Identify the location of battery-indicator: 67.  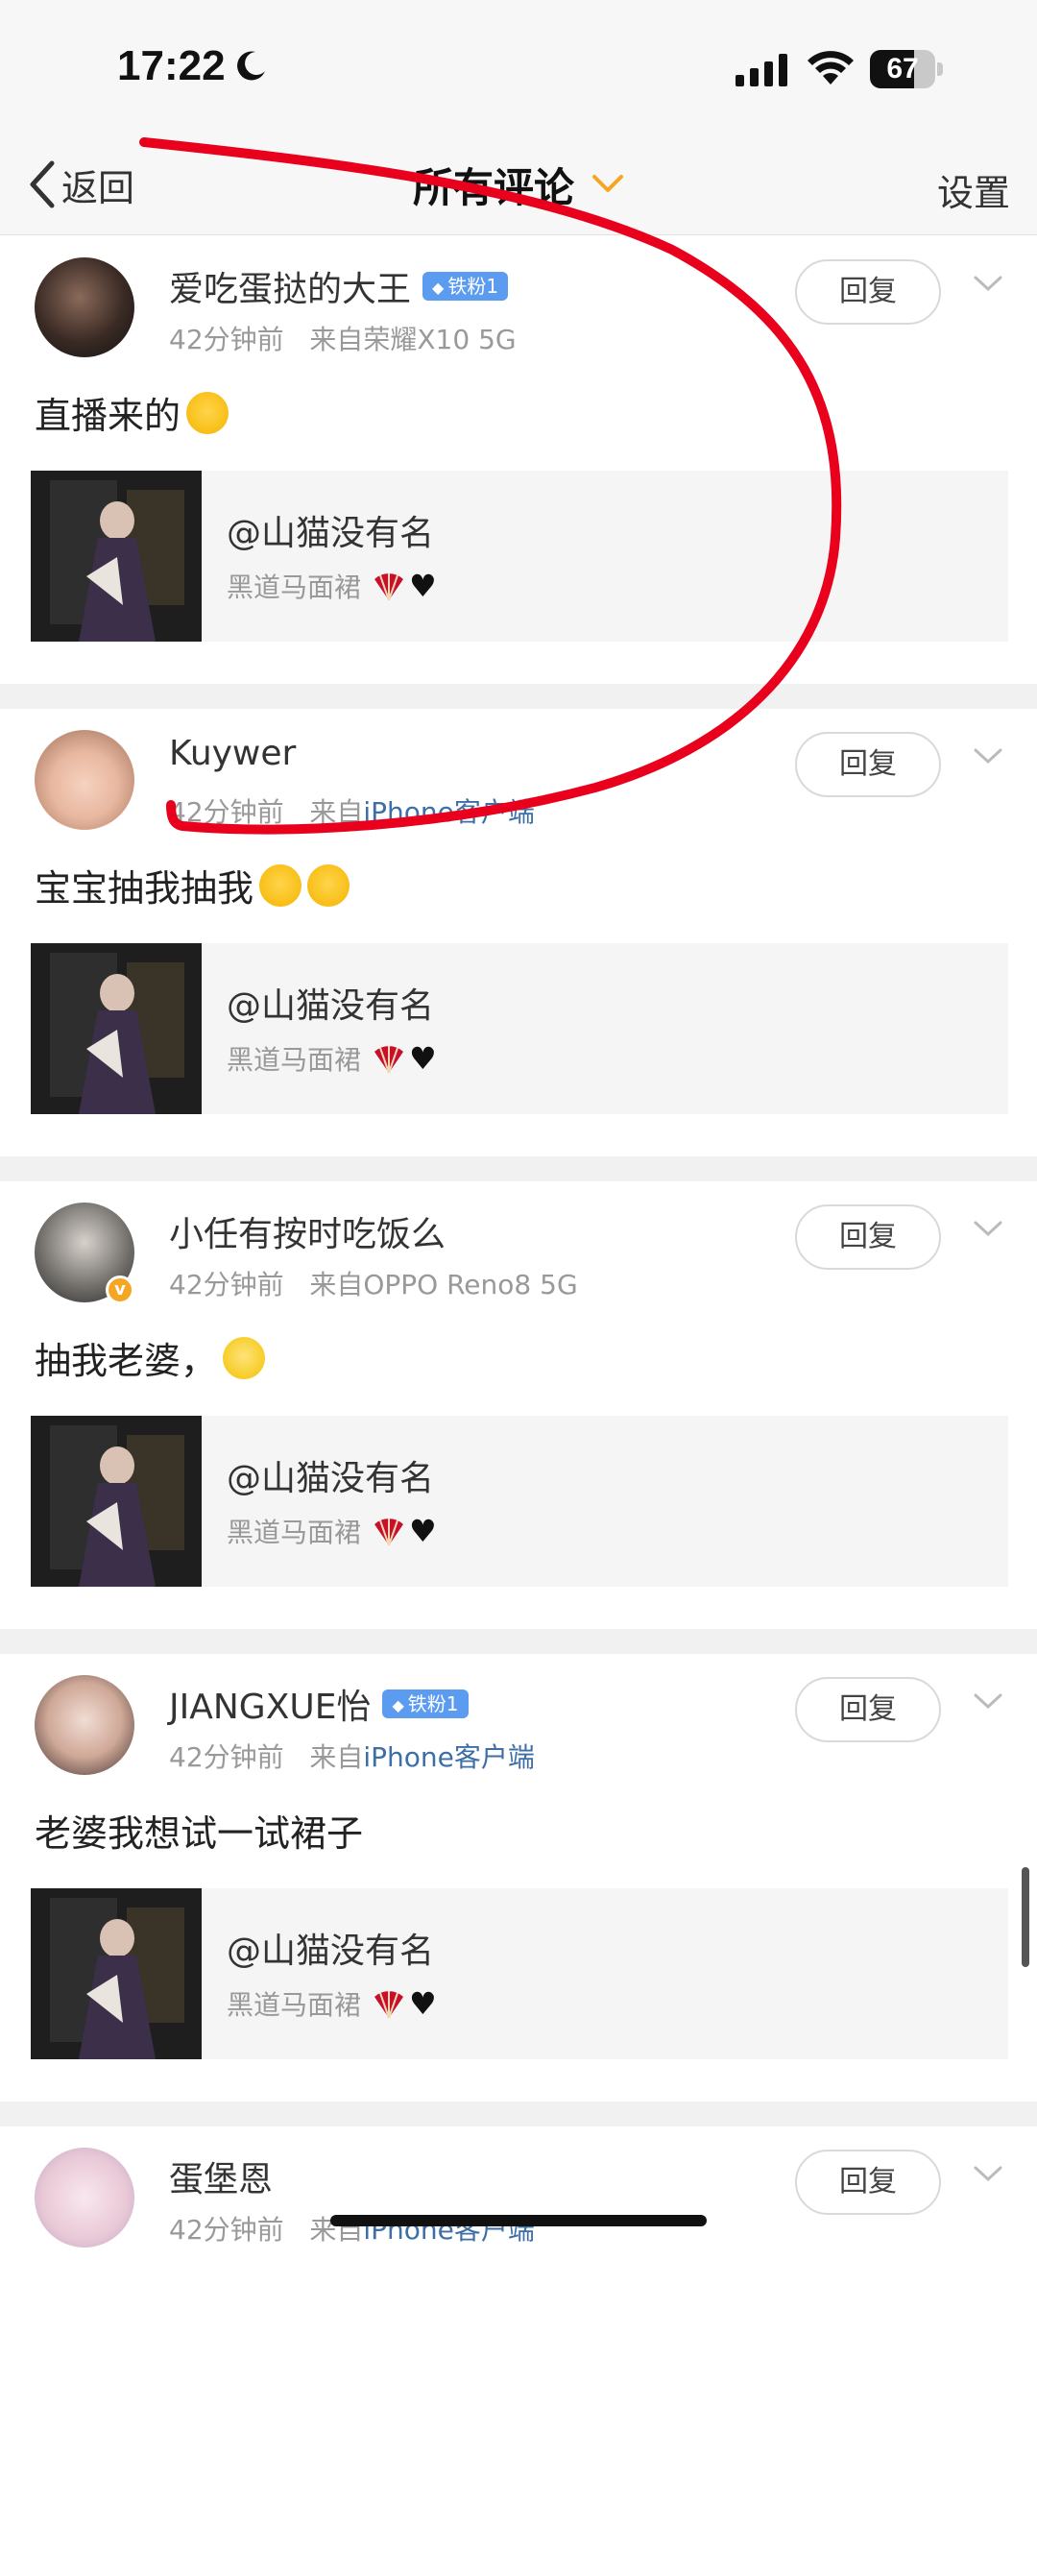
(907, 69).